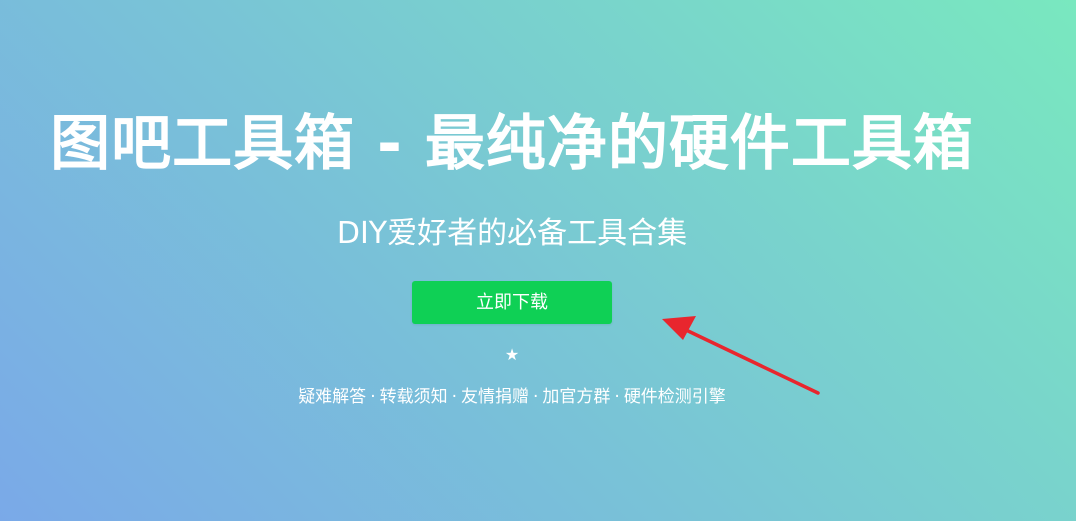 The image size is (1076, 521). What do you see at coordinates (332, 397) in the screenshot?
I see `link-troubleshooting: 疑难解答` at bounding box center [332, 397].